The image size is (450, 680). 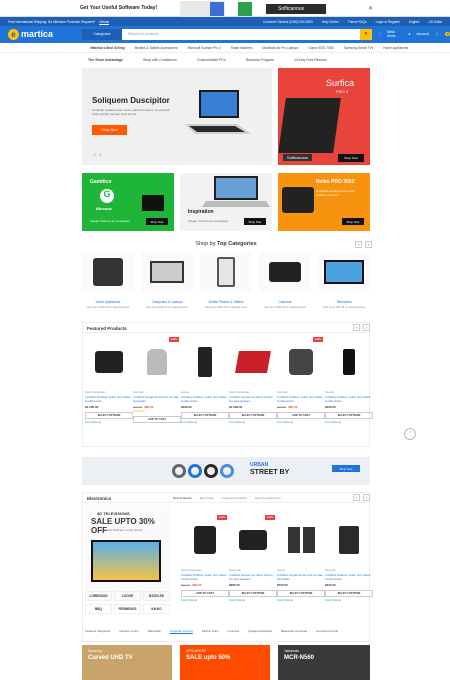 I want to click on cart-icon: 🛒, so click(x=437, y=34).